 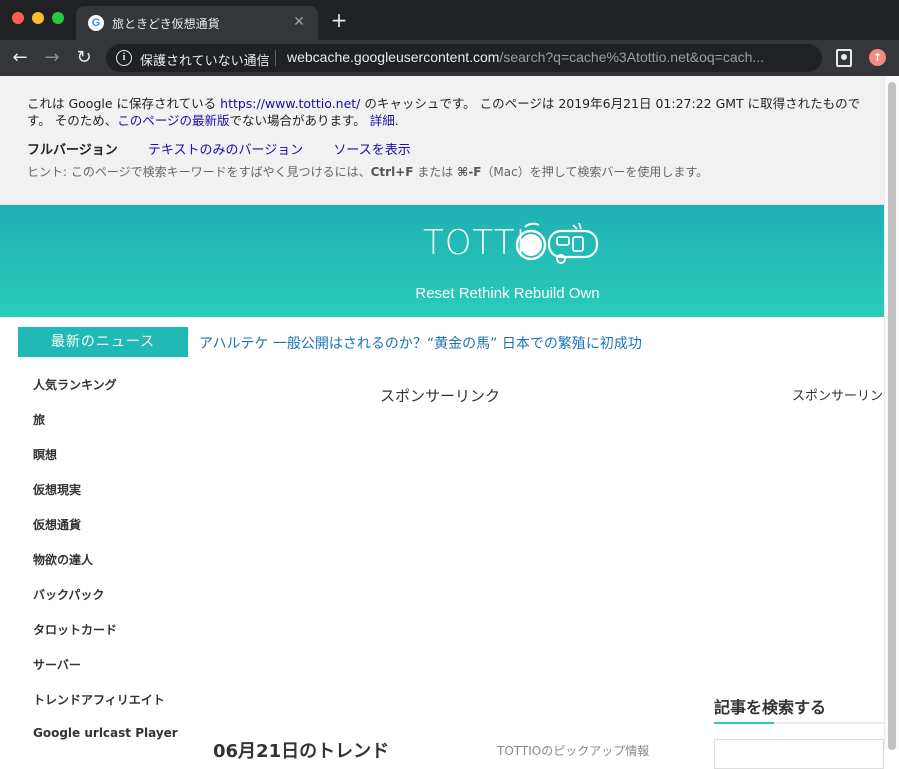 I want to click on sponsored-link-label-right: スポンサーリンク, so click(x=838, y=396).